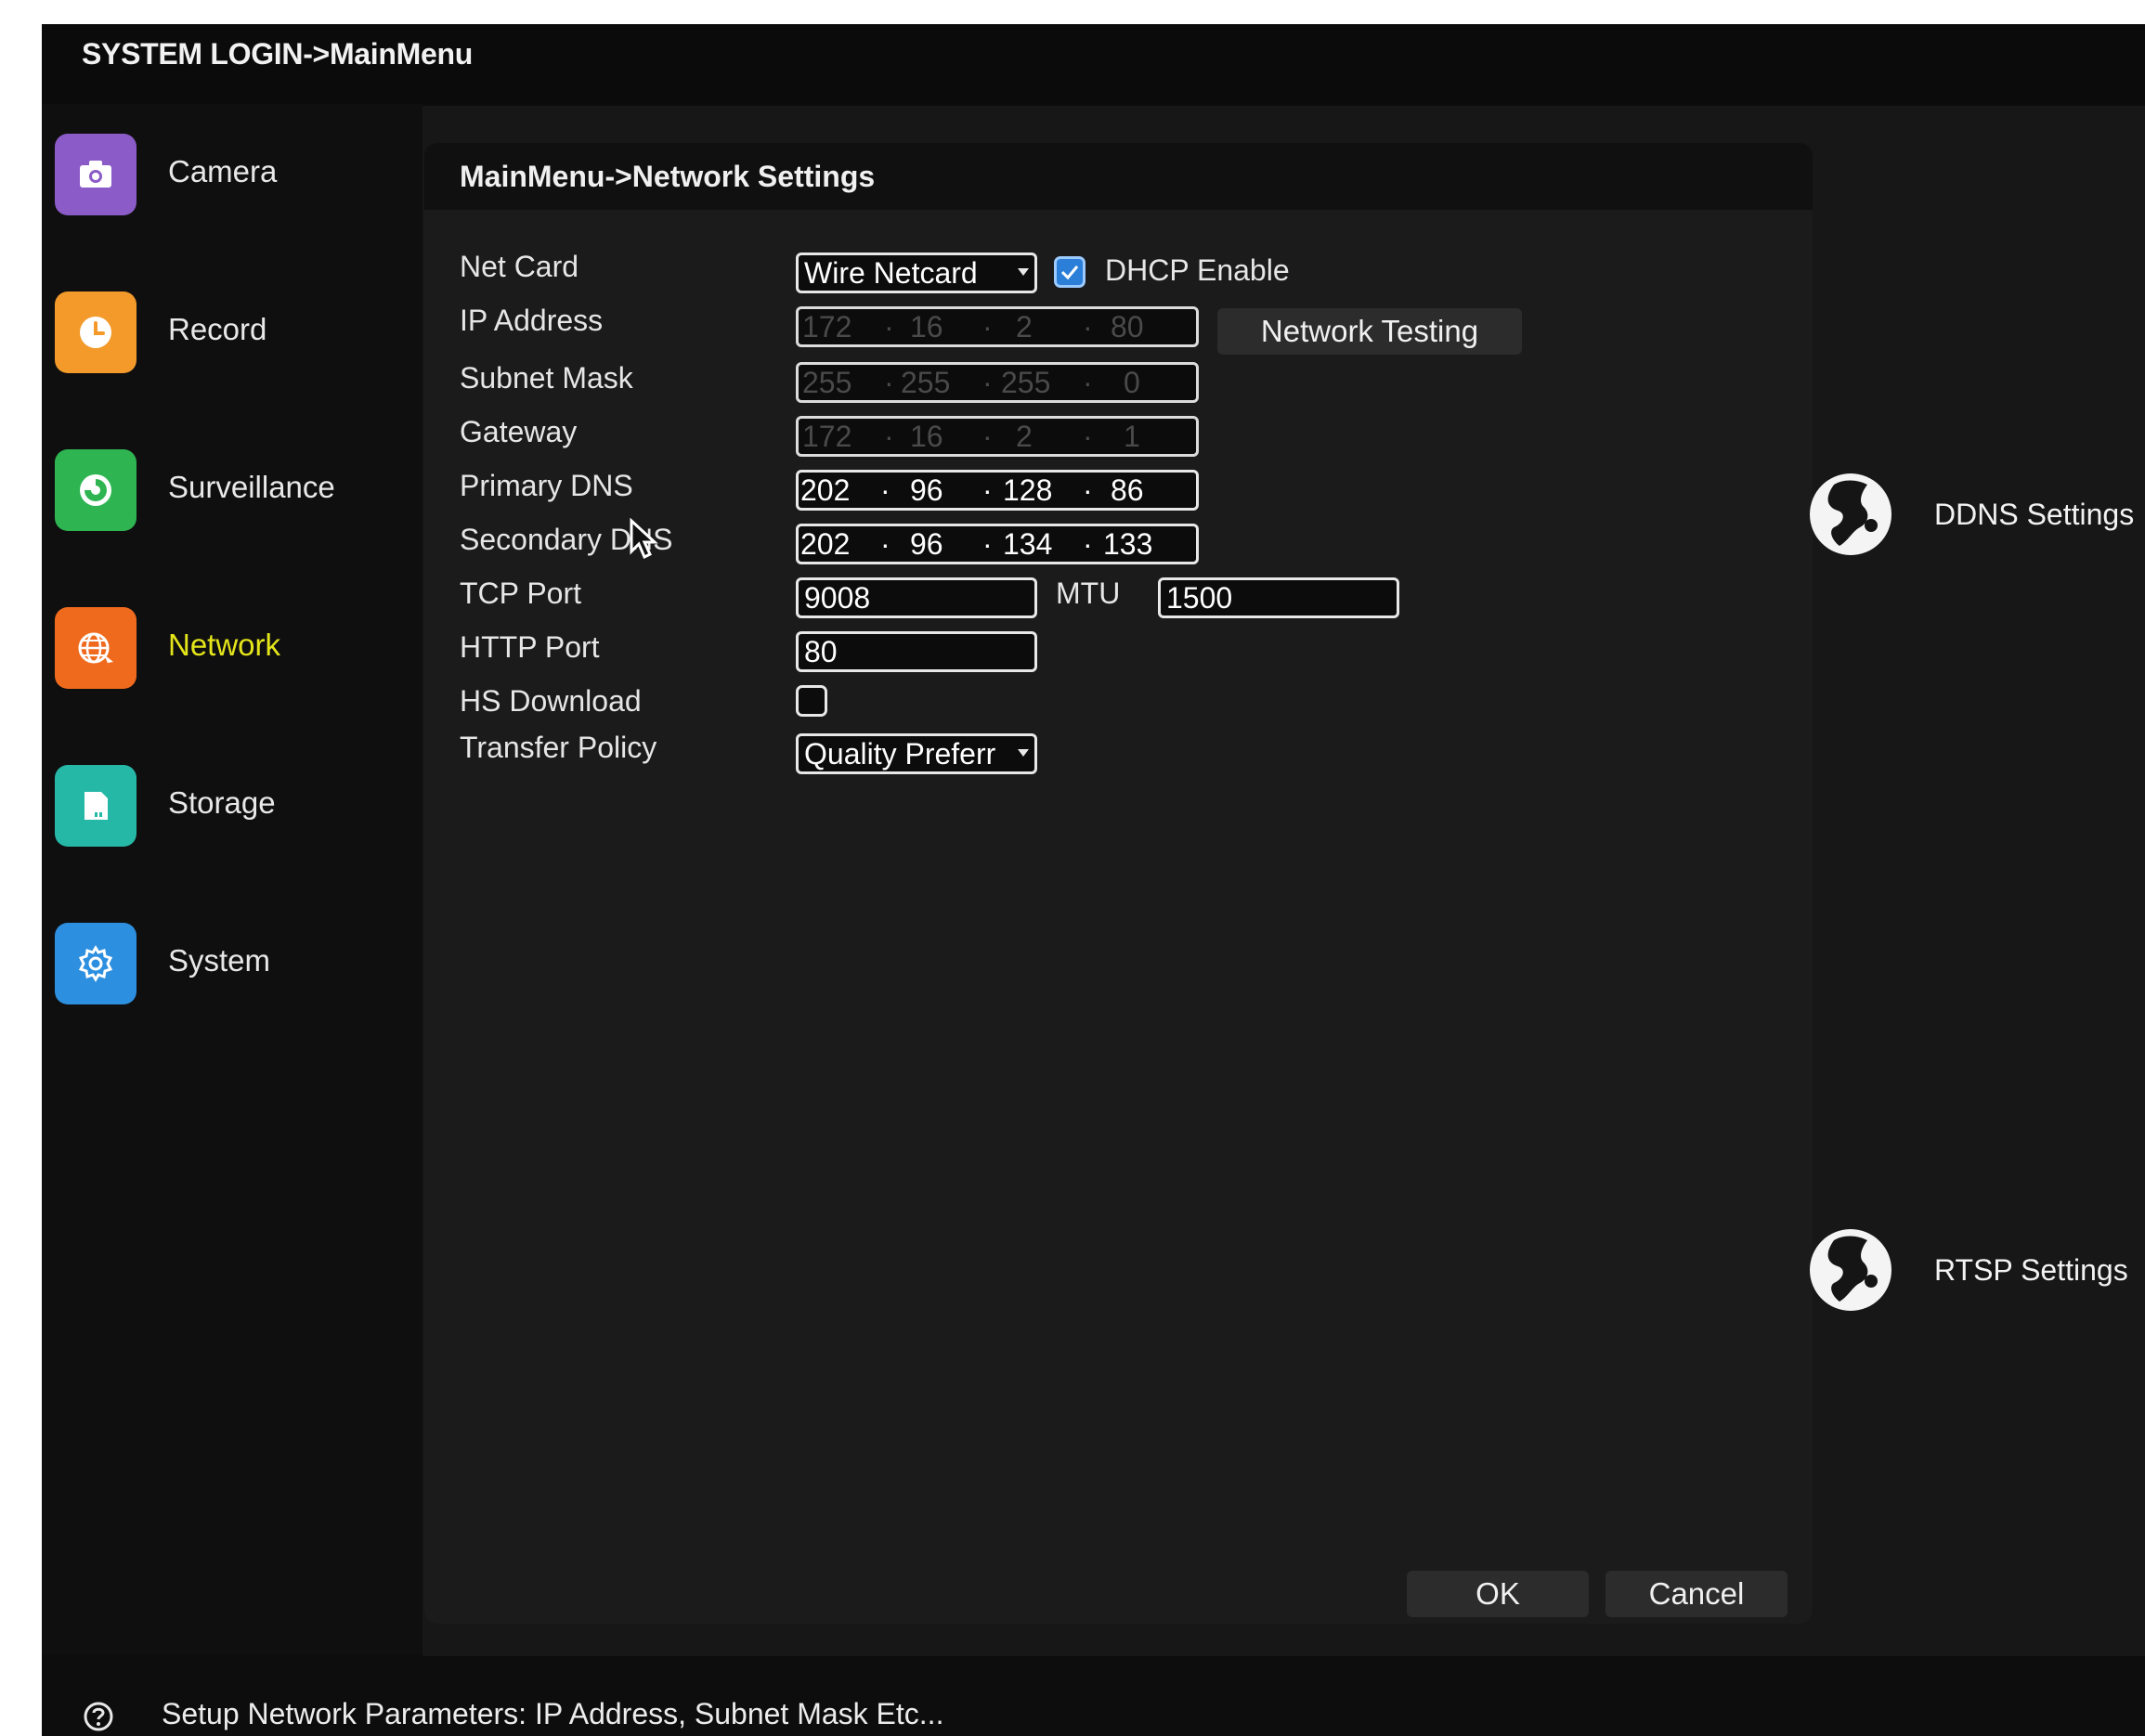  Describe the element at coordinates (95, 963) in the screenshot. I see `gear-icon` at that location.